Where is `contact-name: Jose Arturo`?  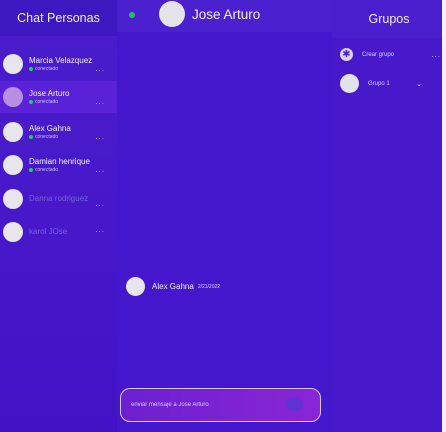
contact-name: Jose Arturo is located at coordinates (49, 93).